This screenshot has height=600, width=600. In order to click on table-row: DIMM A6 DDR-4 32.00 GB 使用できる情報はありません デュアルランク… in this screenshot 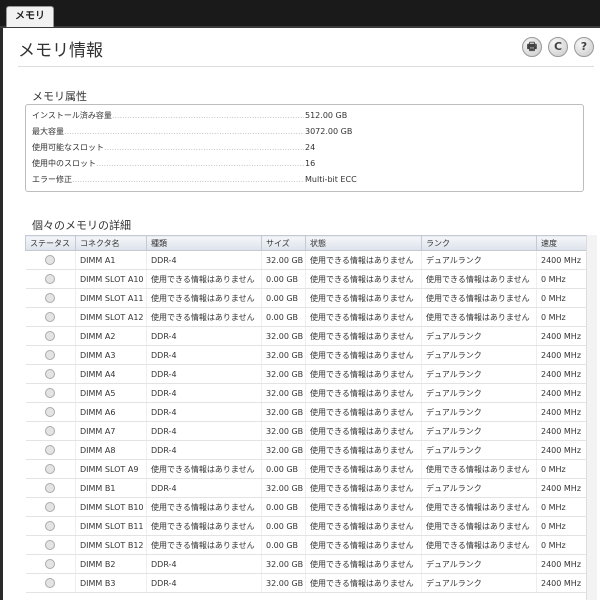, I will do `click(305, 412)`.